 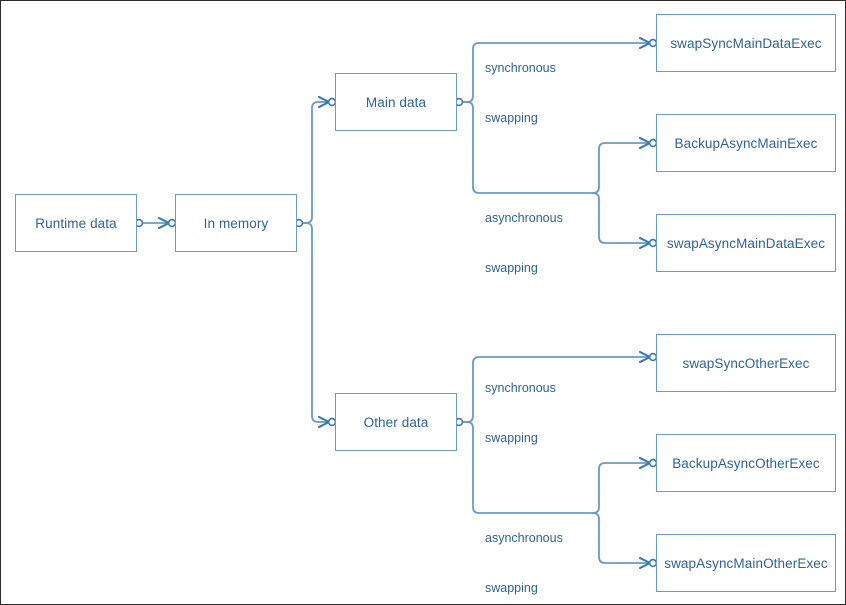 What do you see at coordinates (622, 221) in the screenshot?
I see `edge-main-data-async-swap` at bounding box center [622, 221].